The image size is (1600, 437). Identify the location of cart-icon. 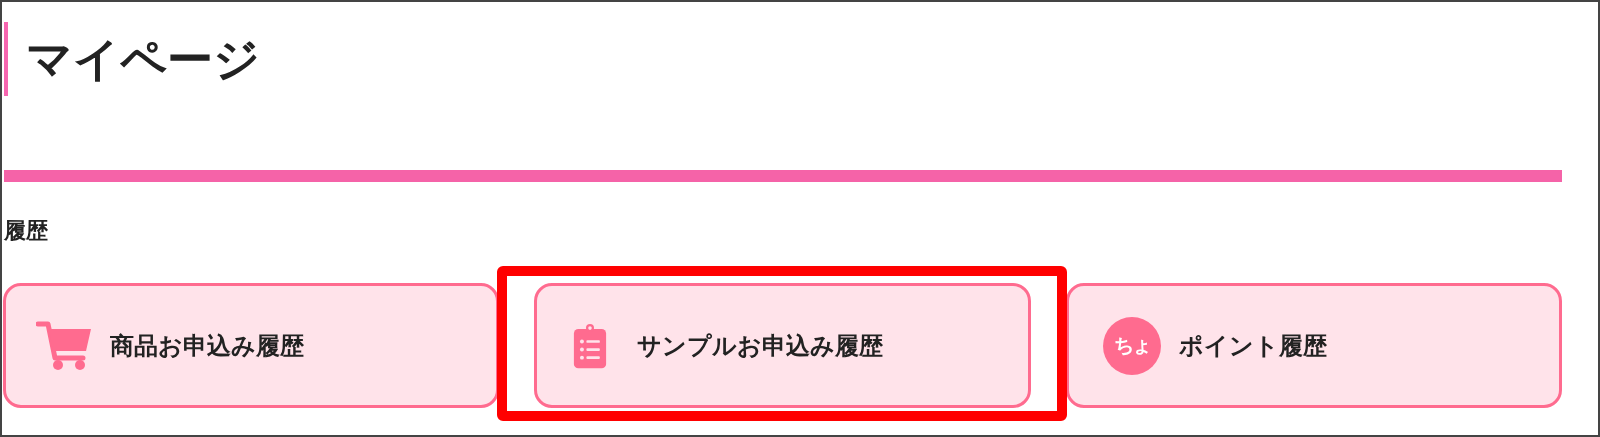
(64, 345).